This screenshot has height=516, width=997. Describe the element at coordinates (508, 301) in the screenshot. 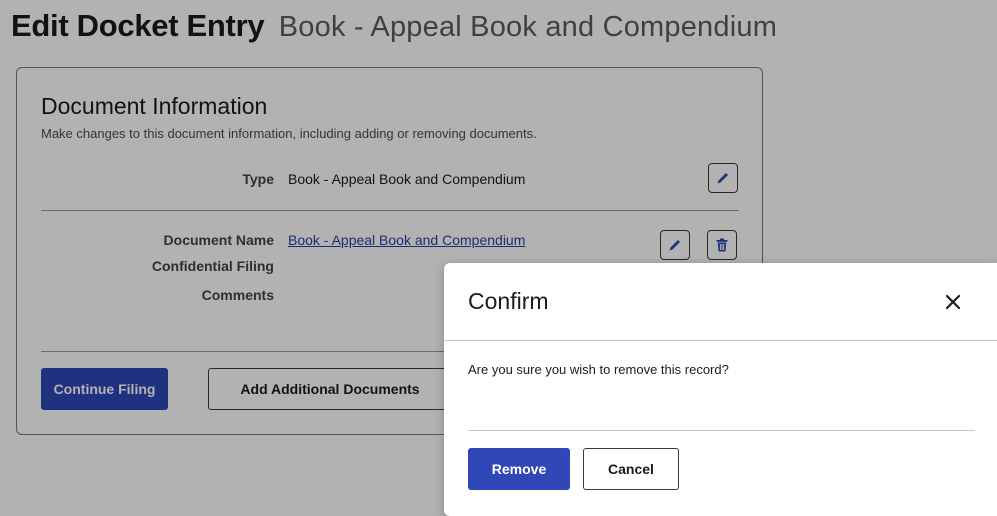

I see `dialog-title: Confirm` at that location.